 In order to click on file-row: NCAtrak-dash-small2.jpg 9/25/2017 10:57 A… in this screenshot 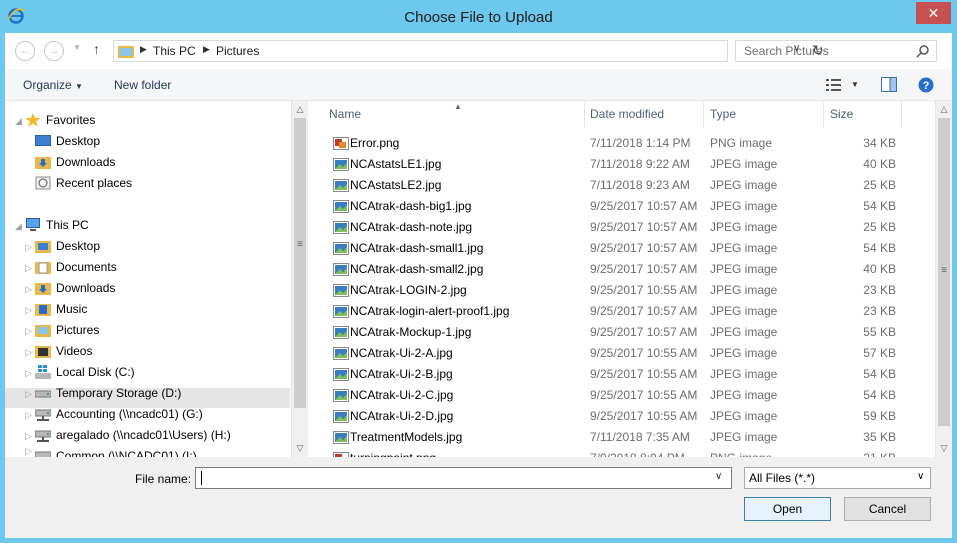, I will do `click(621, 269)`.